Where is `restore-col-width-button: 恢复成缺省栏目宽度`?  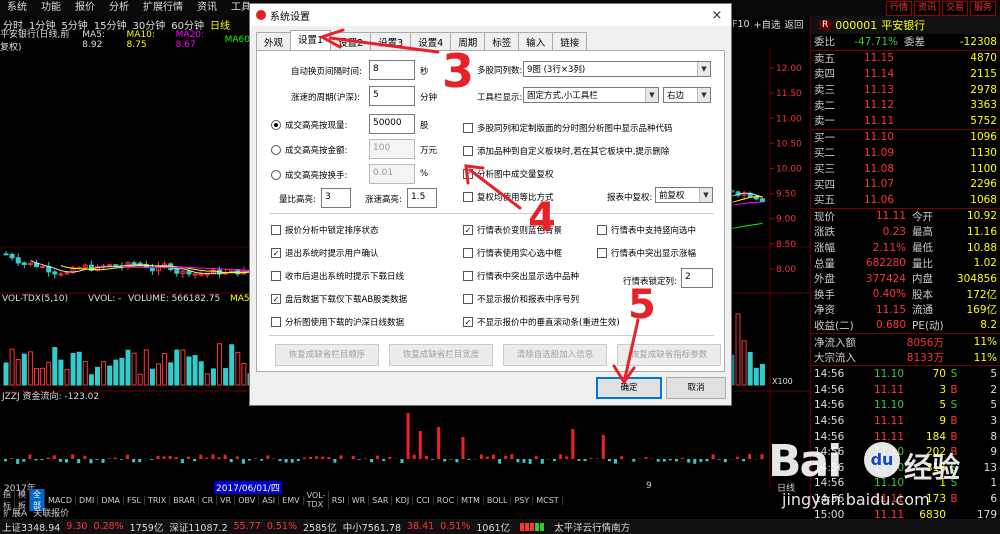
restore-col-width-button: 恢复成缺省栏目宽度 is located at coordinates (441, 355).